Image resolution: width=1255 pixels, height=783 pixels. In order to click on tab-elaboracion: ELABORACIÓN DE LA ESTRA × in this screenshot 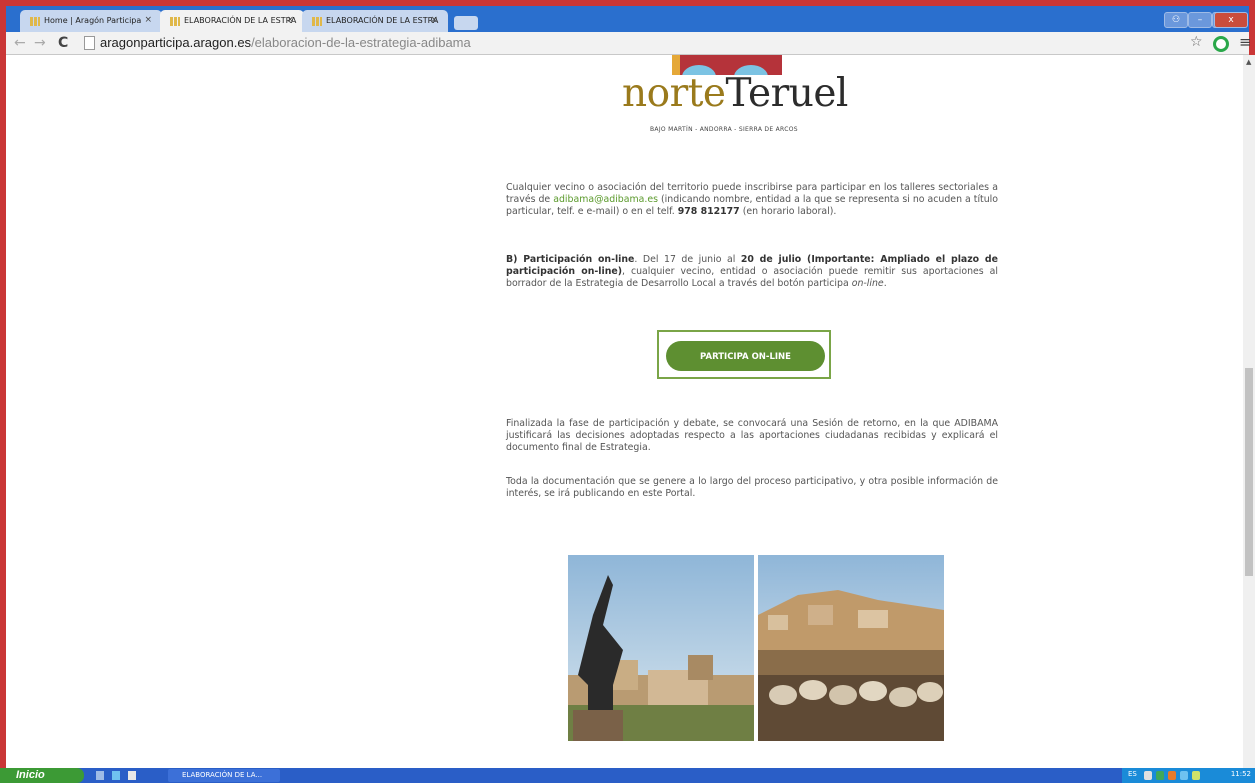, I will do `click(375, 21)`.